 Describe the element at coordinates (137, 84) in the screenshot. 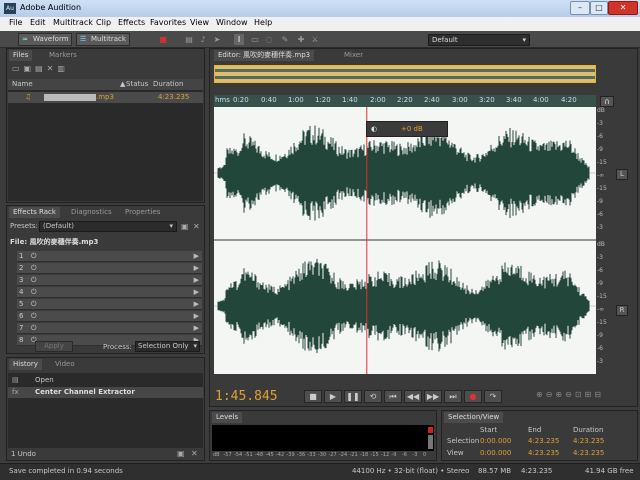

I see `col-status: Status` at that location.